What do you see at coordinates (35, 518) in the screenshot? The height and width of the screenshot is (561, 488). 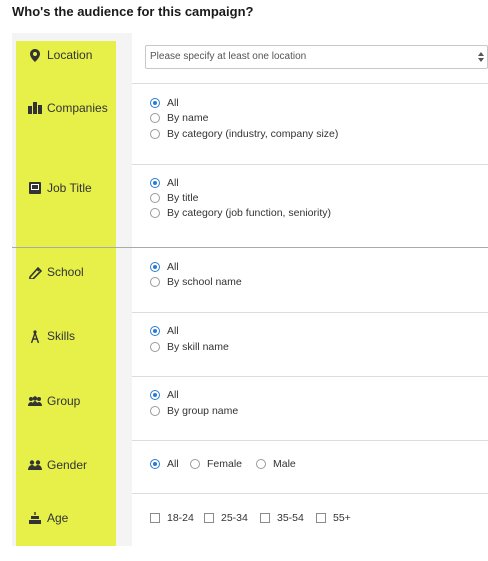 I see `cake-icon` at bounding box center [35, 518].